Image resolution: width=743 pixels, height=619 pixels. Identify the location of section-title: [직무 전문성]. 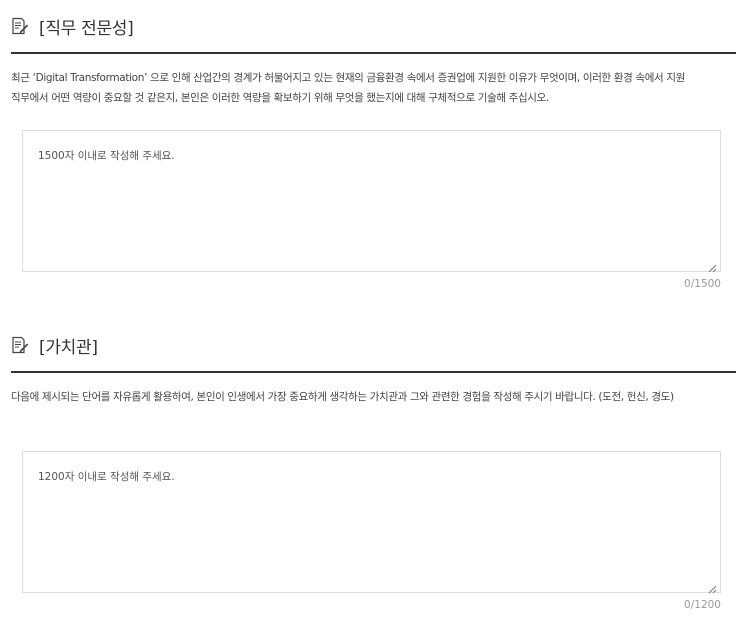
(86, 28).